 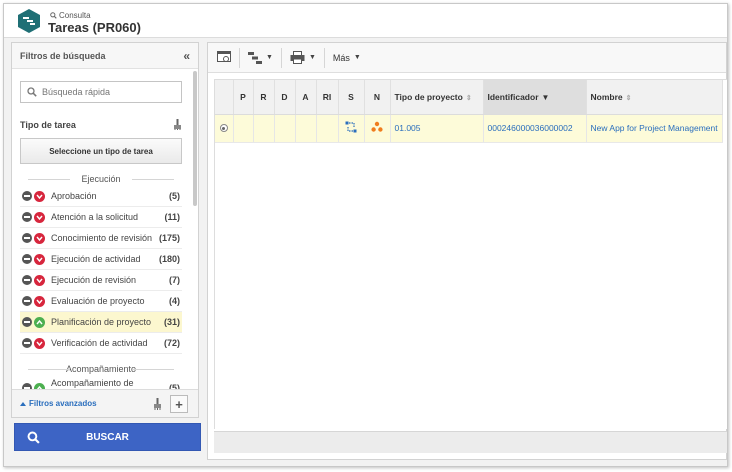 What do you see at coordinates (75, 15) in the screenshot?
I see `breadcrumb-label: Consulta` at bounding box center [75, 15].